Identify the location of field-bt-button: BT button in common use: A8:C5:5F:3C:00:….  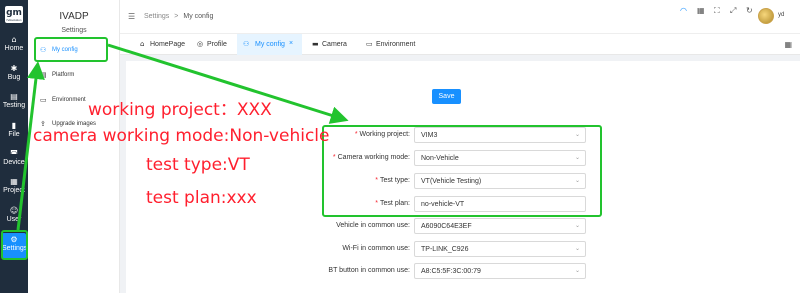
(522, 271).